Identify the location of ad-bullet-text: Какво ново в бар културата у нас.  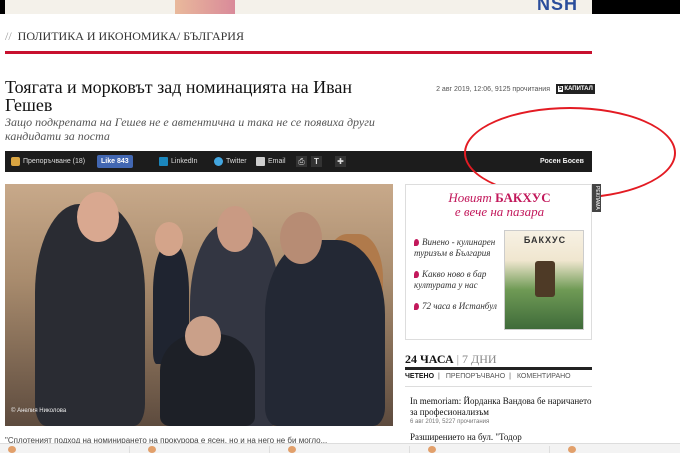
(450, 279).